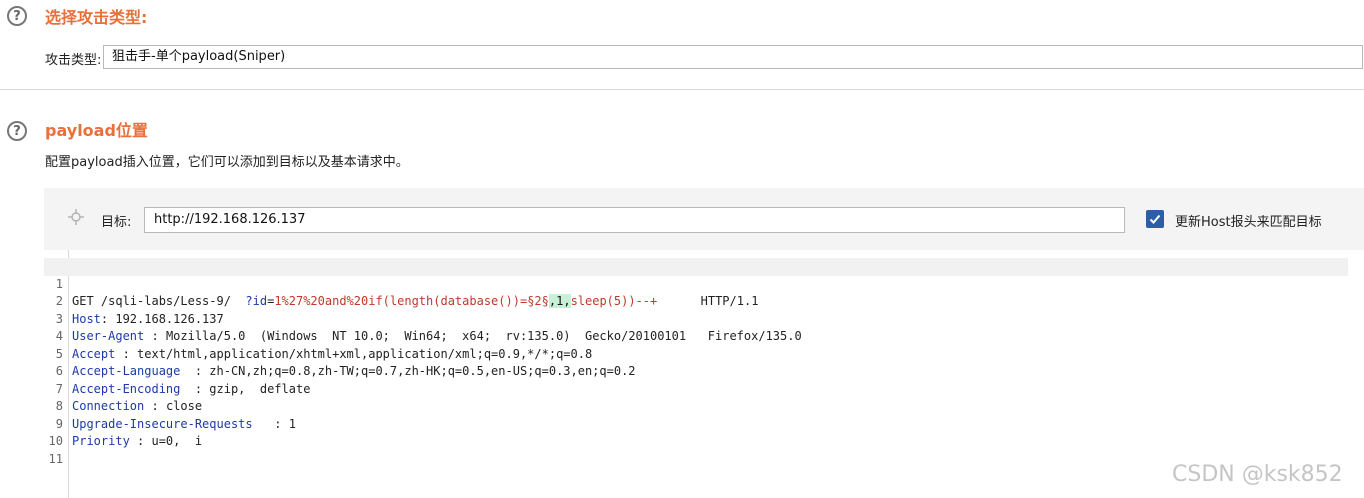 Image resolution: width=1364 pixels, height=498 pixels. What do you see at coordinates (733, 57) in the screenshot?
I see `attack-type-select: 狙击手-单个payload(Sniper)` at bounding box center [733, 57].